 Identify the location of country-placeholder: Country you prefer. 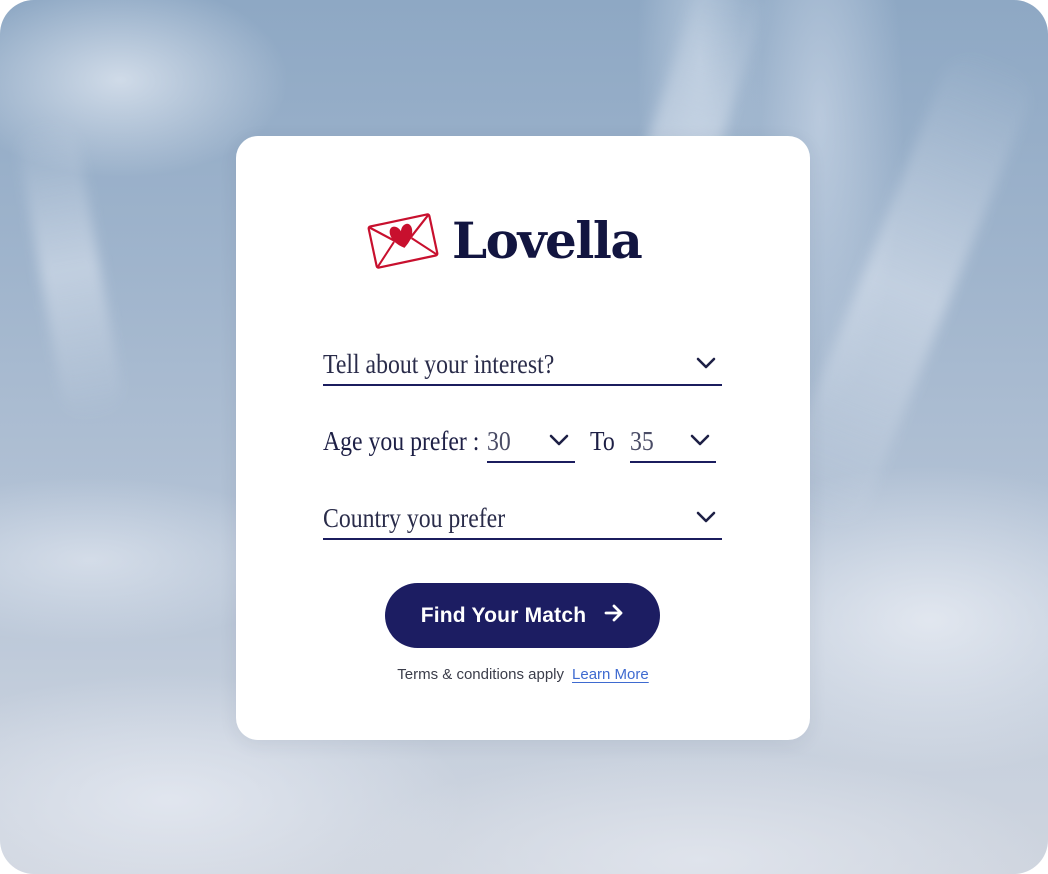
(414, 518).